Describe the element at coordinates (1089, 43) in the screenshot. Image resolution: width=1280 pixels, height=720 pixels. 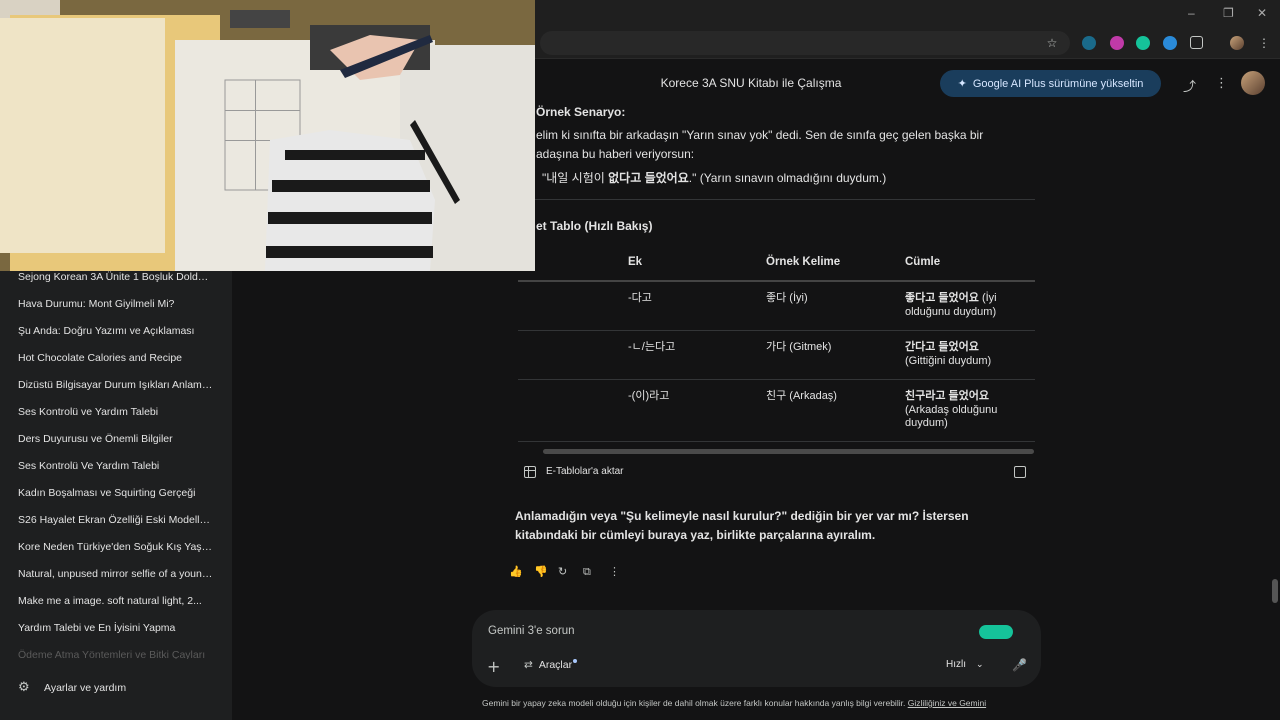
I see `extension-translate-icon` at that location.